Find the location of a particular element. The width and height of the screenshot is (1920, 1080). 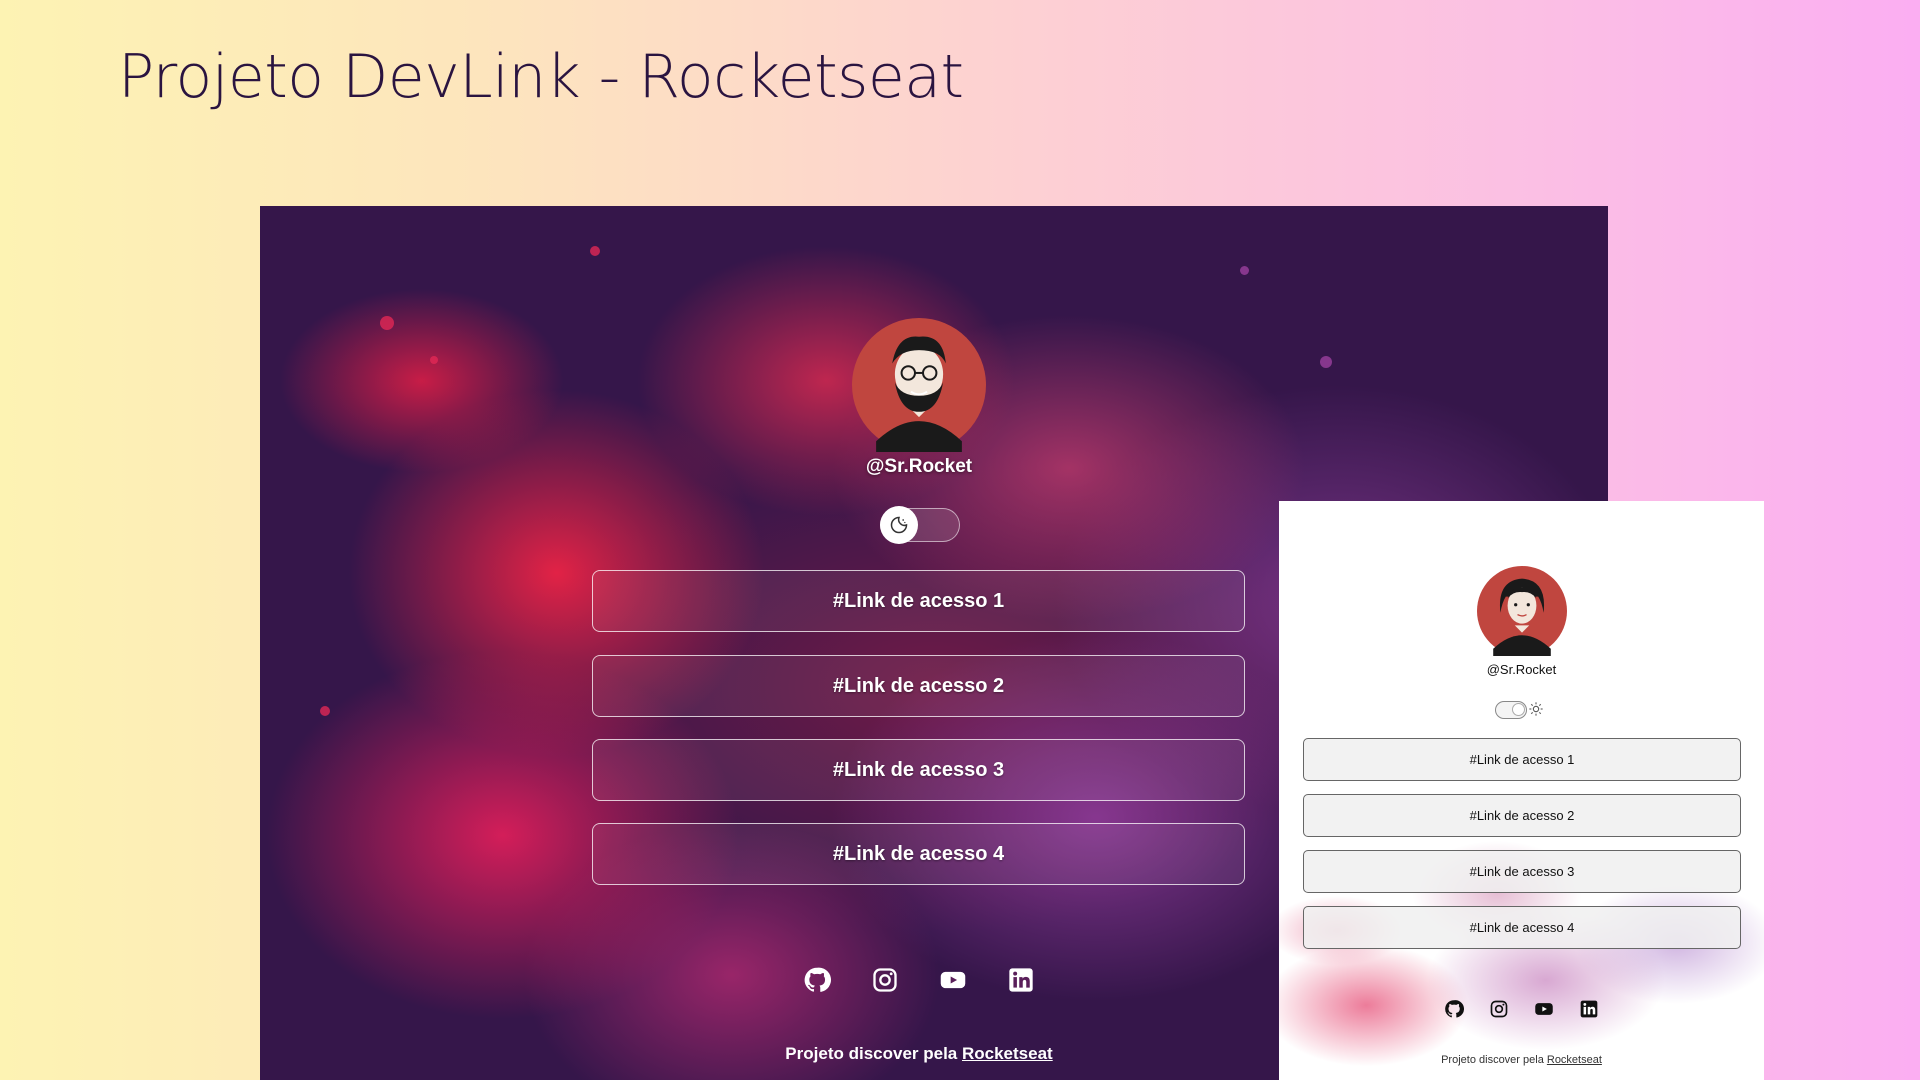

page-title: Projeto DevLink - Rocketseat is located at coordinates (541, 77).